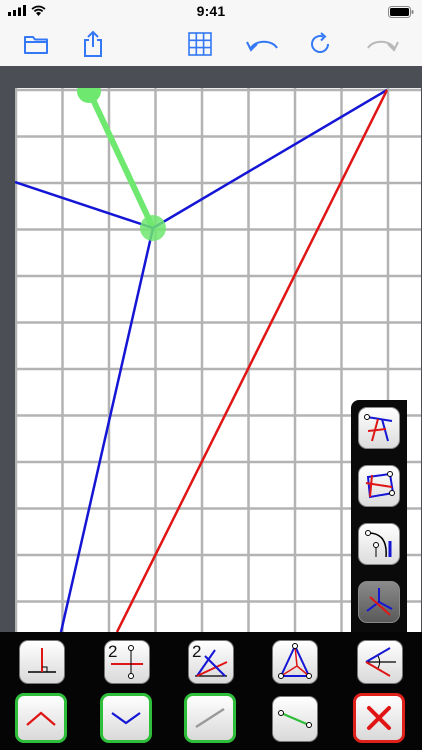 This screenshot has width=422, height=750. Describe the element at coordinates (89, 95) in the screenshot. I see `green-point-top` at that location.